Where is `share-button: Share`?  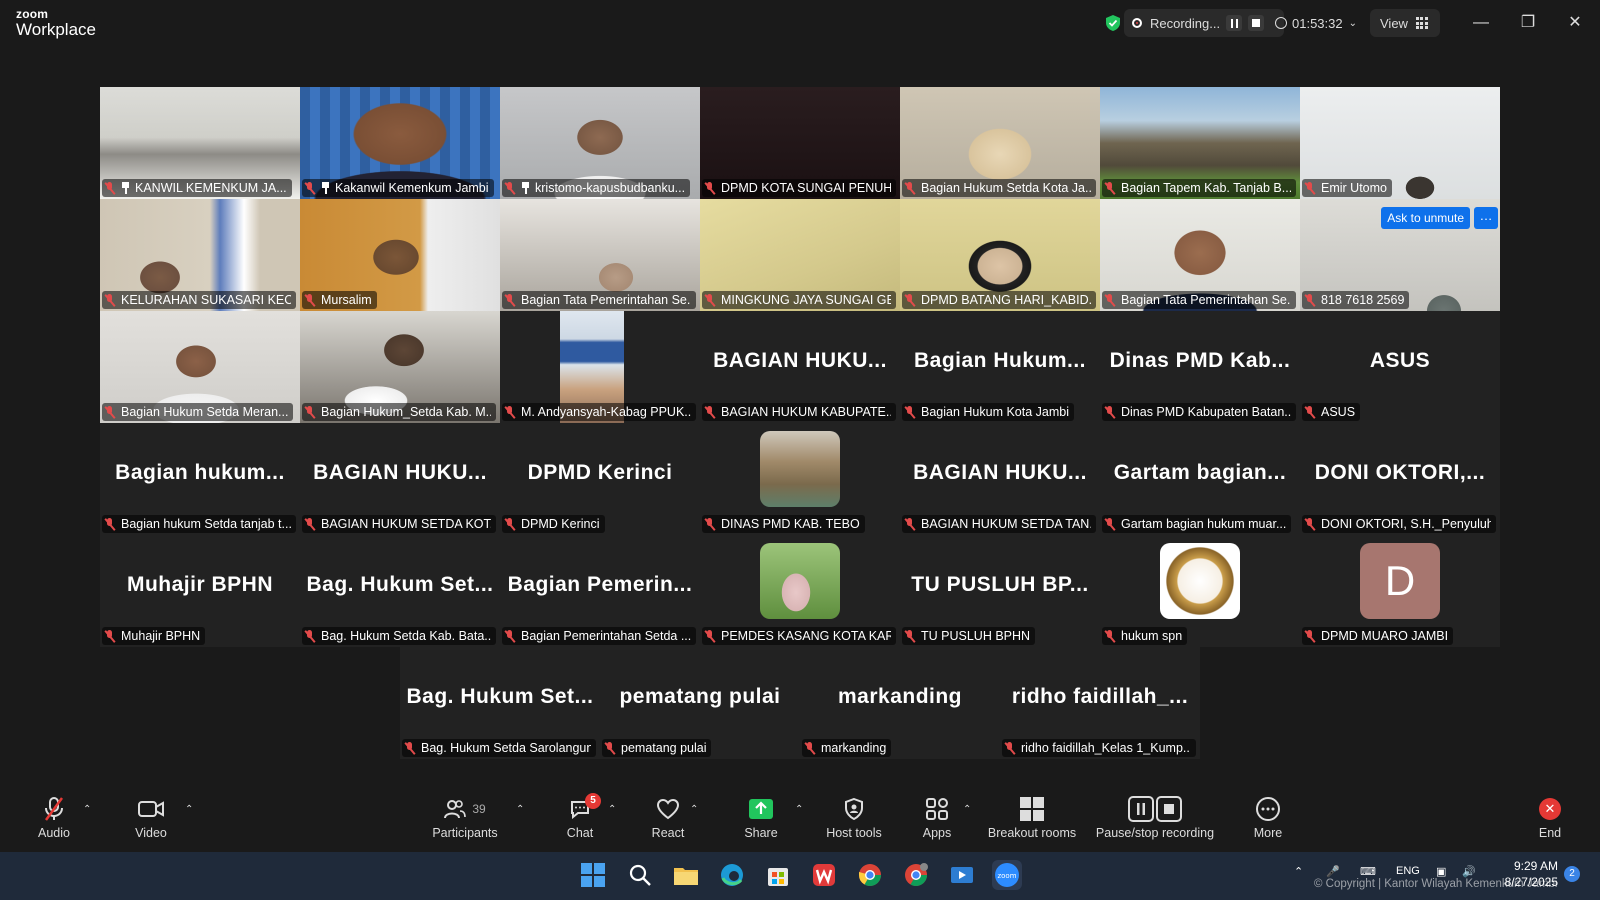 share-button: Share is located at coordinates (761, 819).